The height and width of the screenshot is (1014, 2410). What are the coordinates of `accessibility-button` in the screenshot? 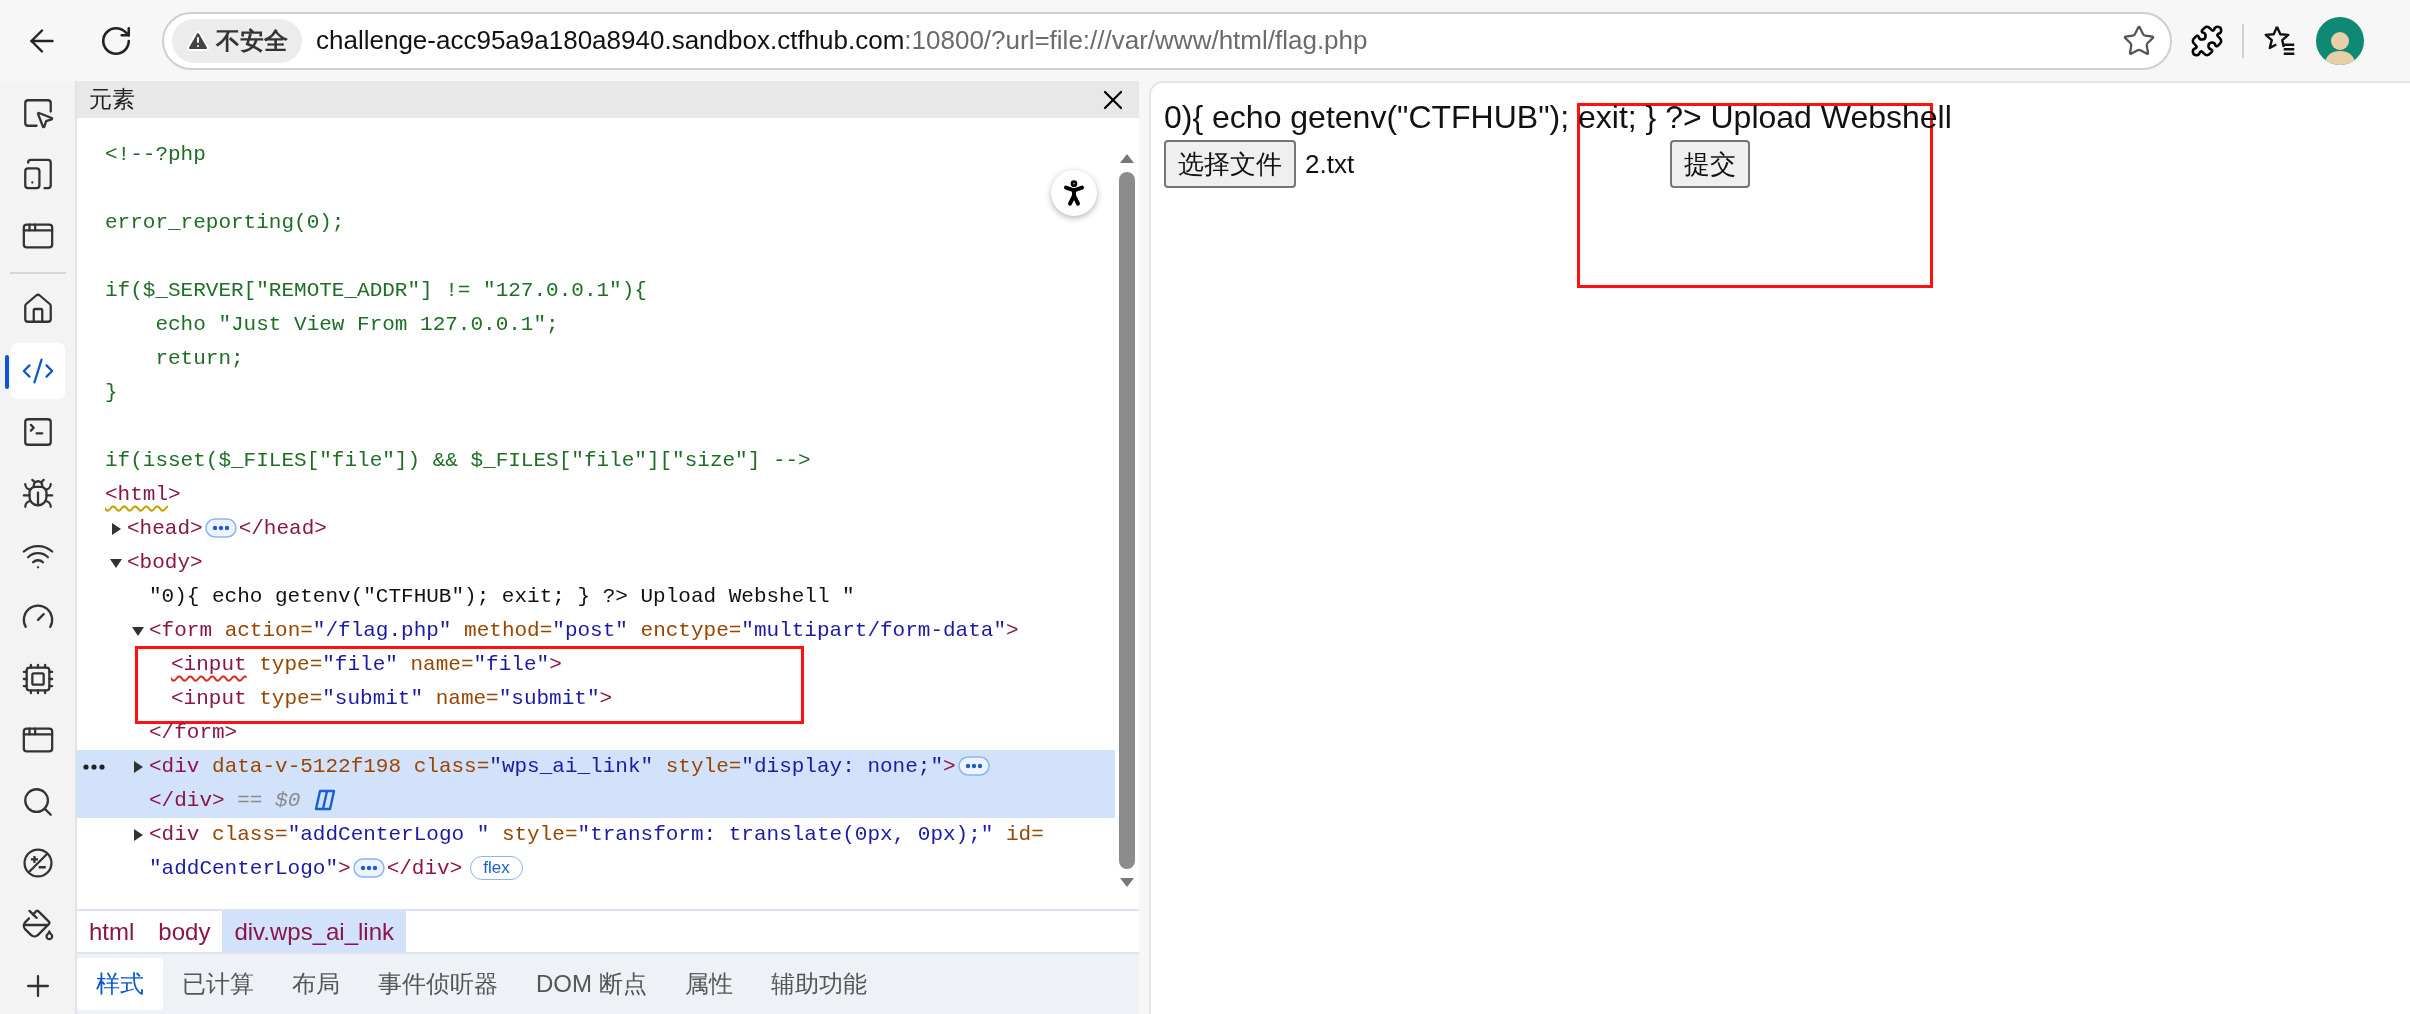 It's located at (1074, 193).